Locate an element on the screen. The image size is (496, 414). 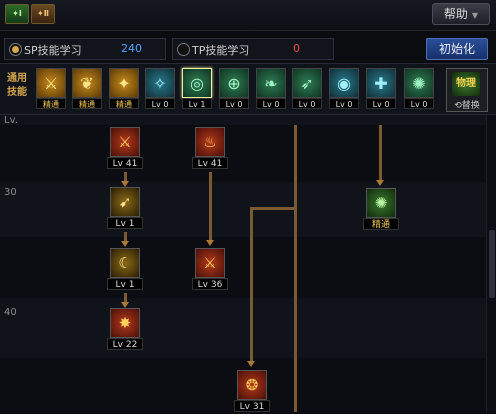
points-bar: SP技能学习 240 TP技能学习 0 初始化 is located at coordinates (248, 49).